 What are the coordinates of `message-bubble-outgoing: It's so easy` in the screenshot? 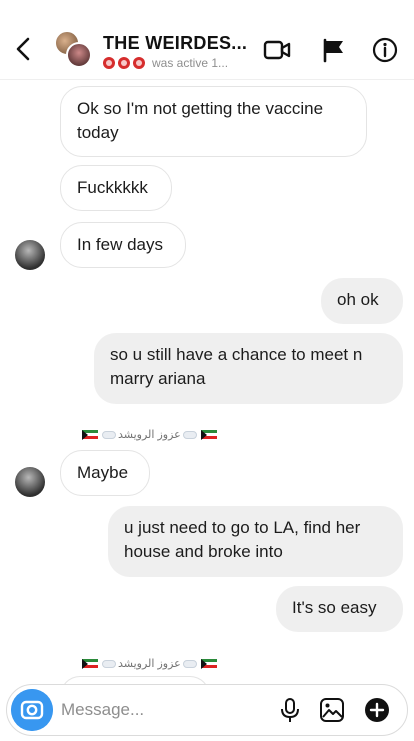 It's located at (339, 609).